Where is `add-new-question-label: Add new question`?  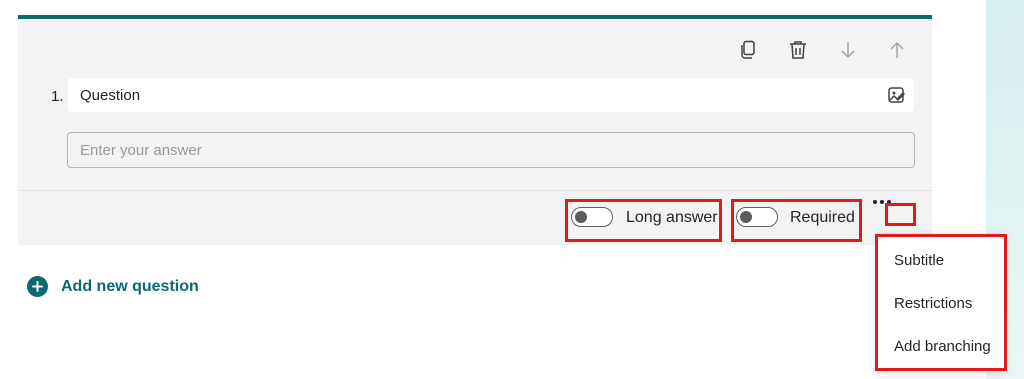
add-new-question-label: Add new question is located at coordinates (130, 286).